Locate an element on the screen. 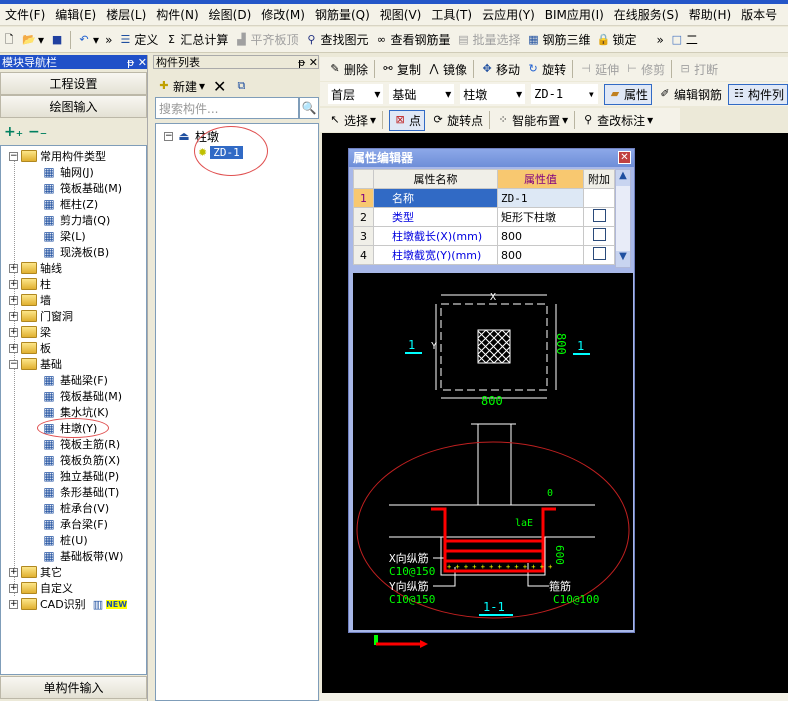 The height and width of the screenshot is (701, 788). lock-button: 🔒 锁定 is located at coordinates (617, 39).